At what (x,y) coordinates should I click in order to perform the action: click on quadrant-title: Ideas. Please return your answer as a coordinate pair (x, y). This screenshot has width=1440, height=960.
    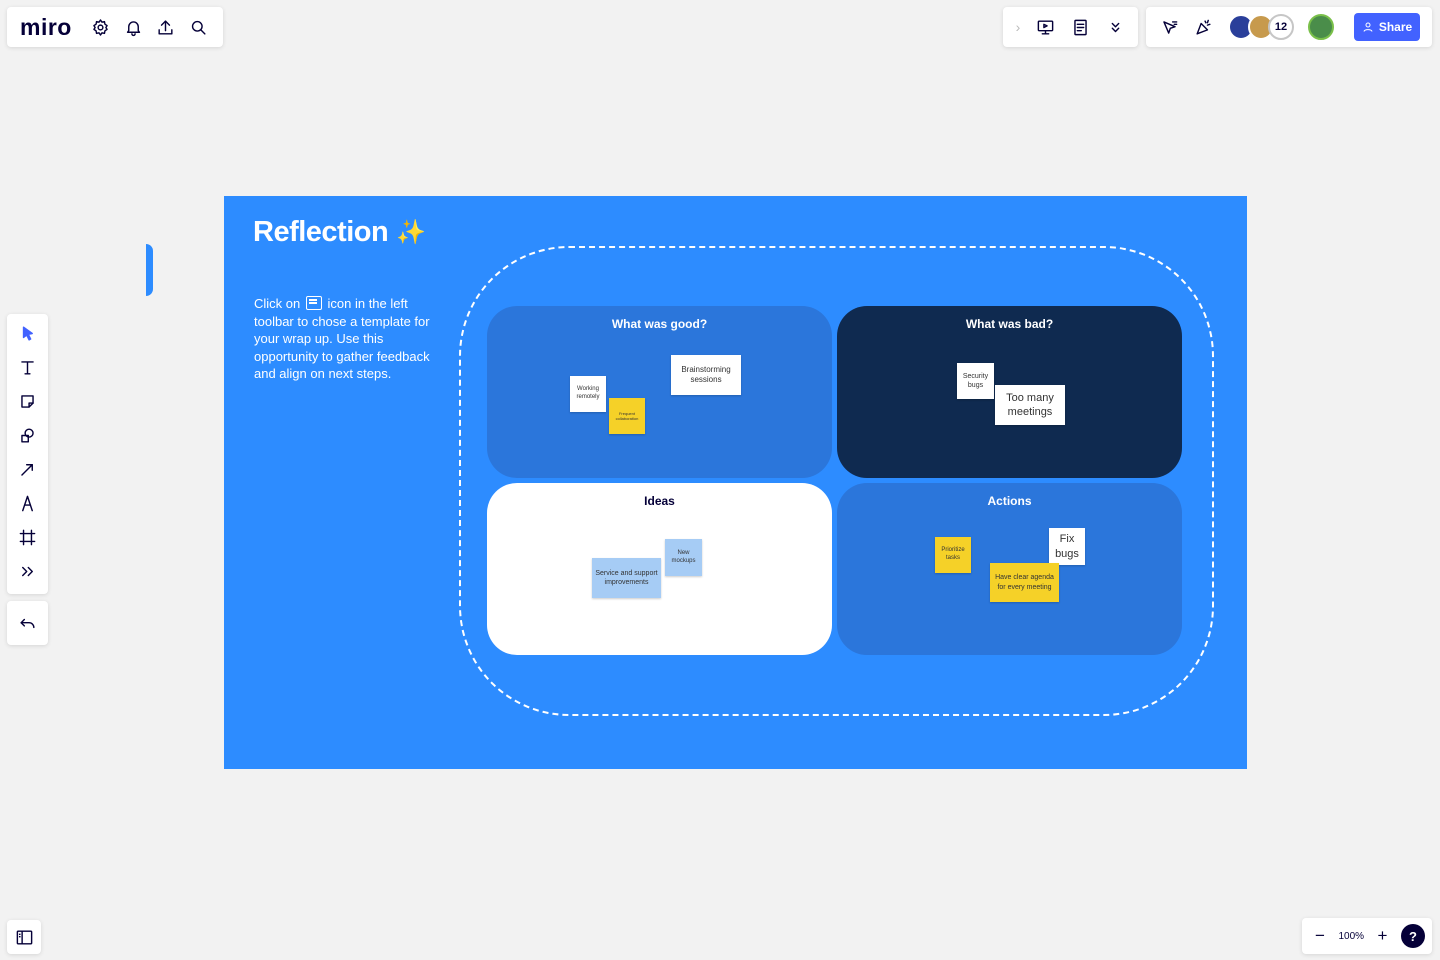
    Looking at the image, I should click on (659, 501).